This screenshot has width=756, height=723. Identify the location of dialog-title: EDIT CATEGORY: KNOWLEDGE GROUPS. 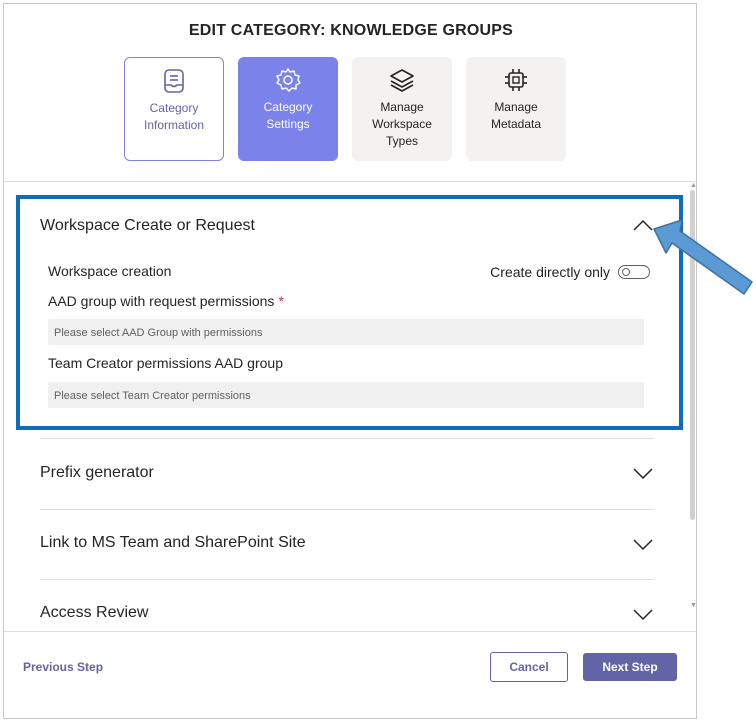
(351, 30).